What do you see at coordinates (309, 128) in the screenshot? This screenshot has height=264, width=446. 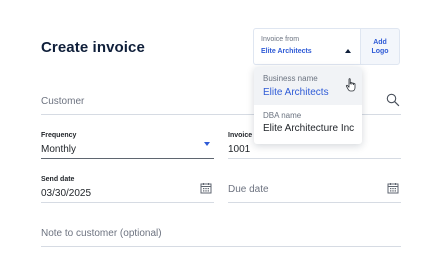 I see `option-value: Elite Architecture Inc` at bounding box center [309, 128].